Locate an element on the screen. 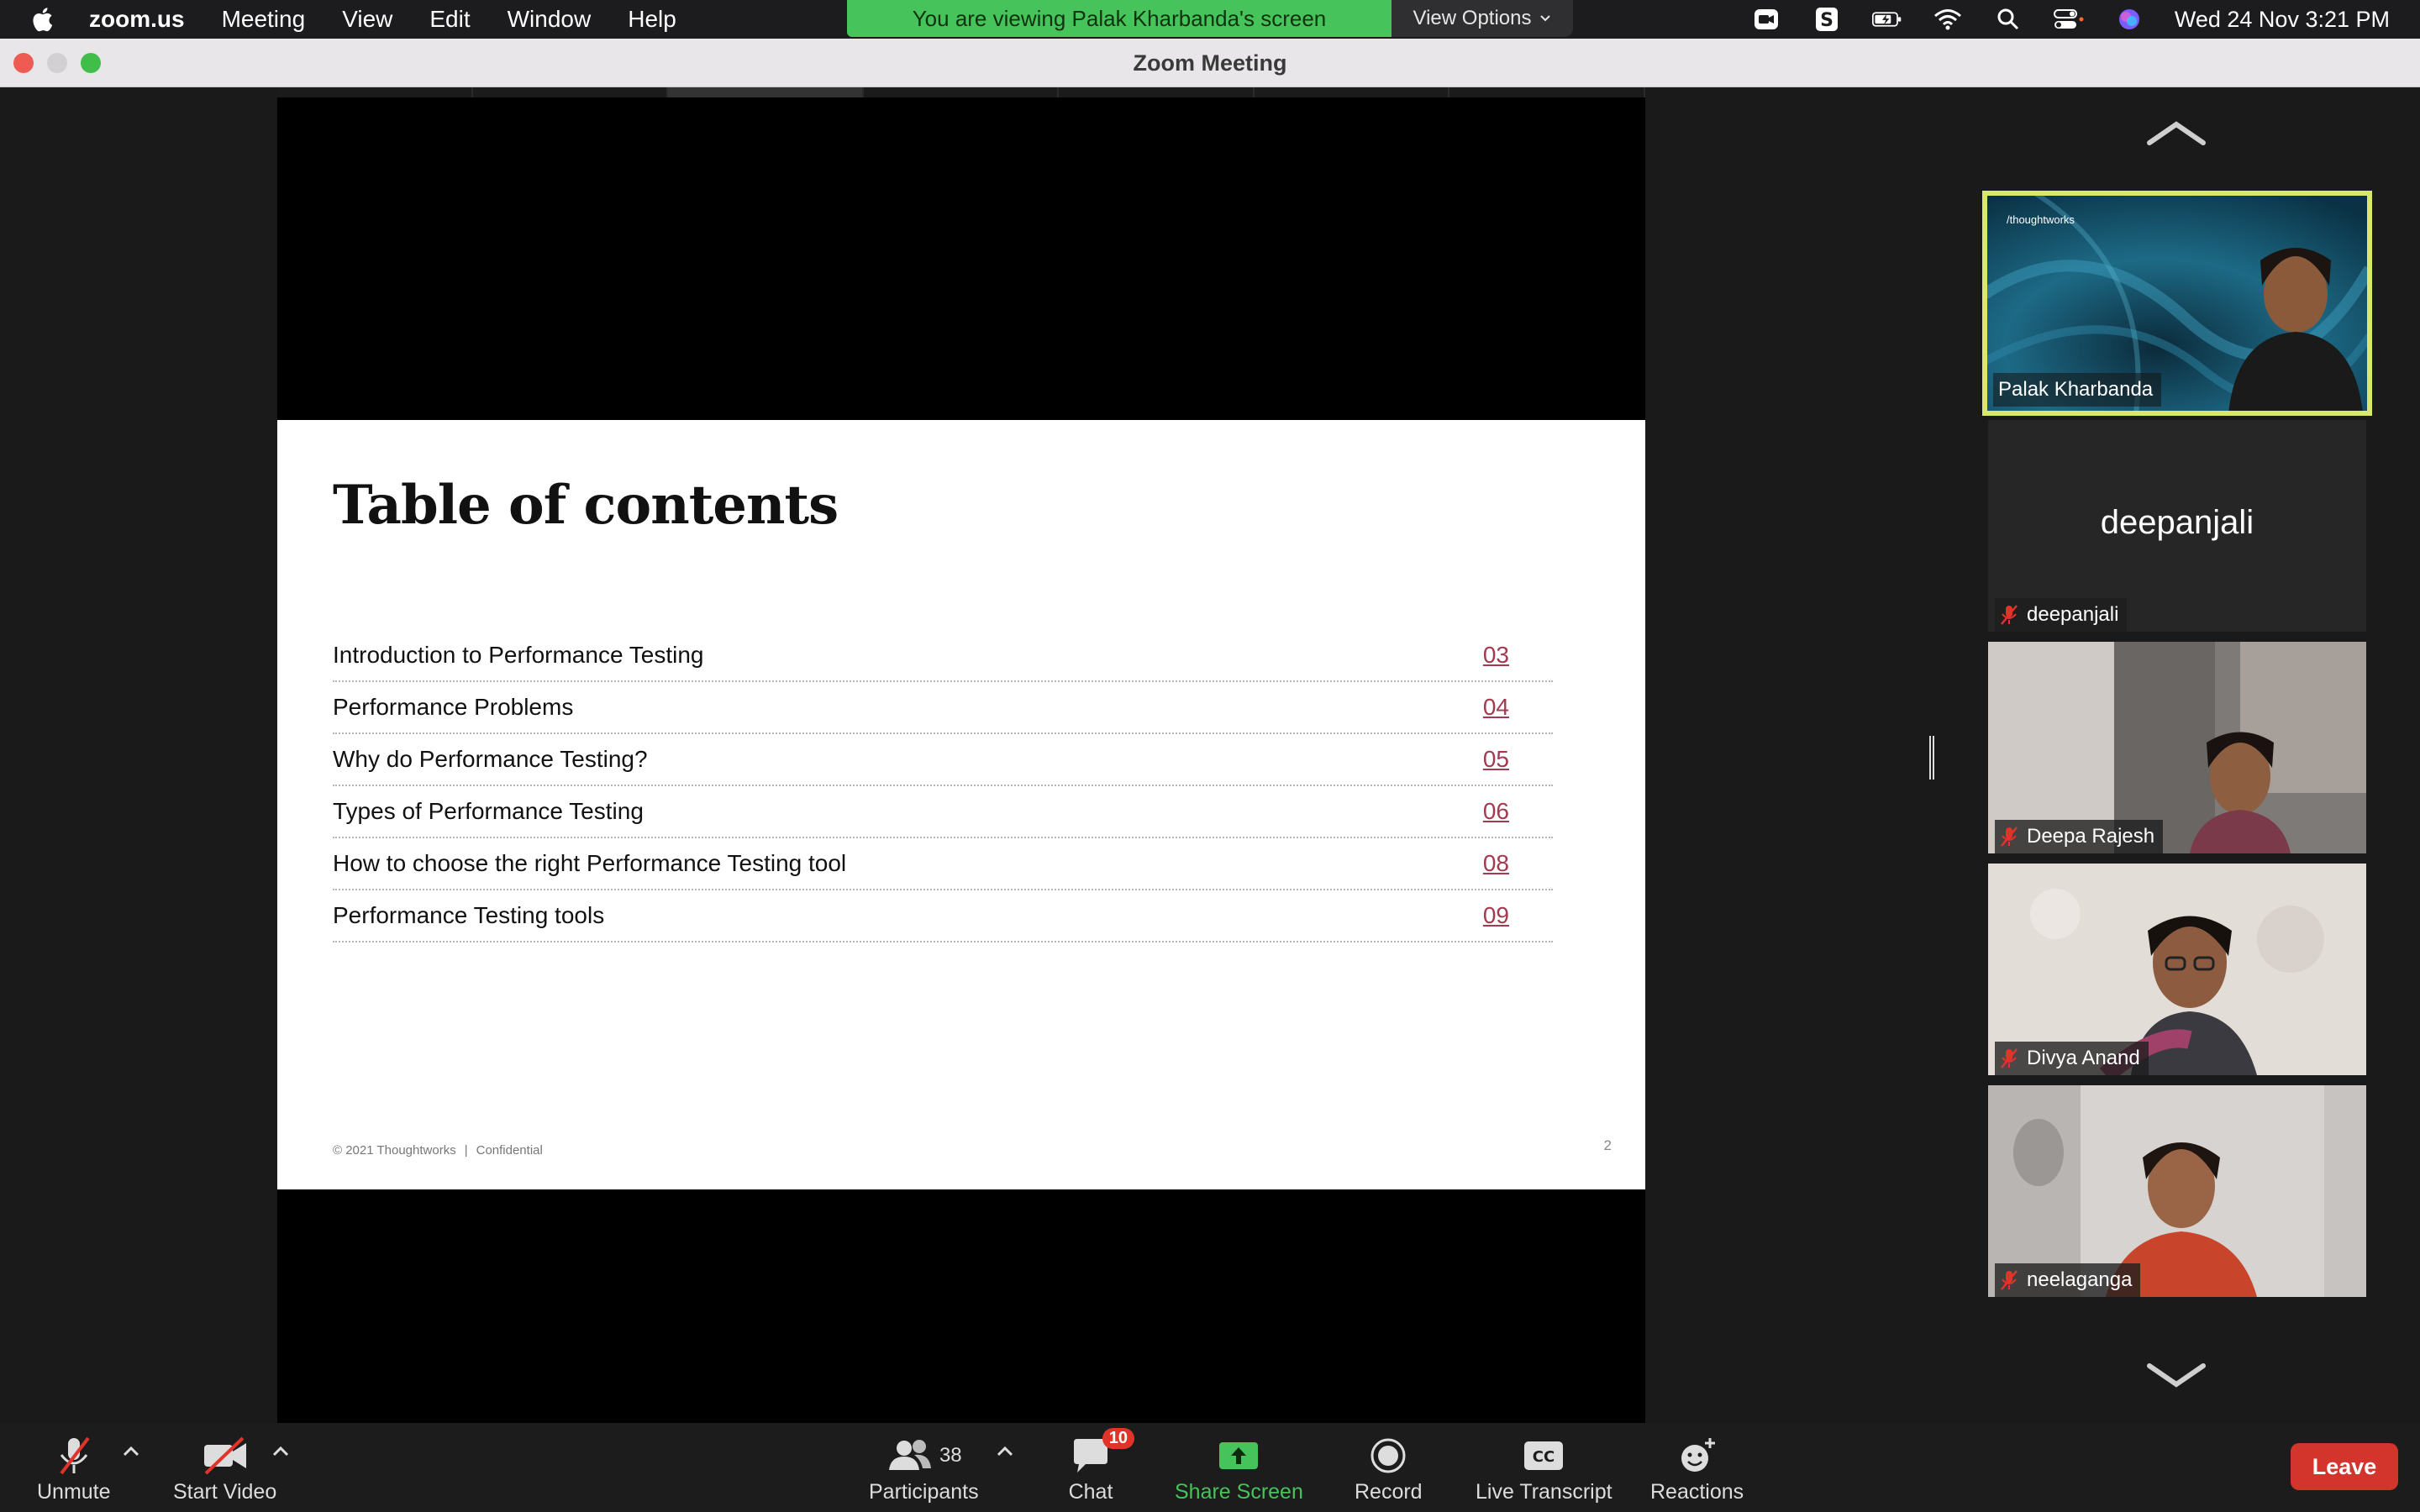  video-off-icon is located at coordinates (225, 1456).